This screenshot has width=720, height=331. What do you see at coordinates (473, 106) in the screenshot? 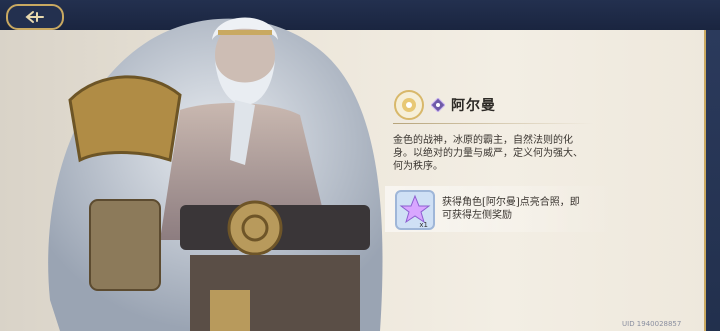
I see `character-name: 阿尔曼` at bounding box center [473, 106].